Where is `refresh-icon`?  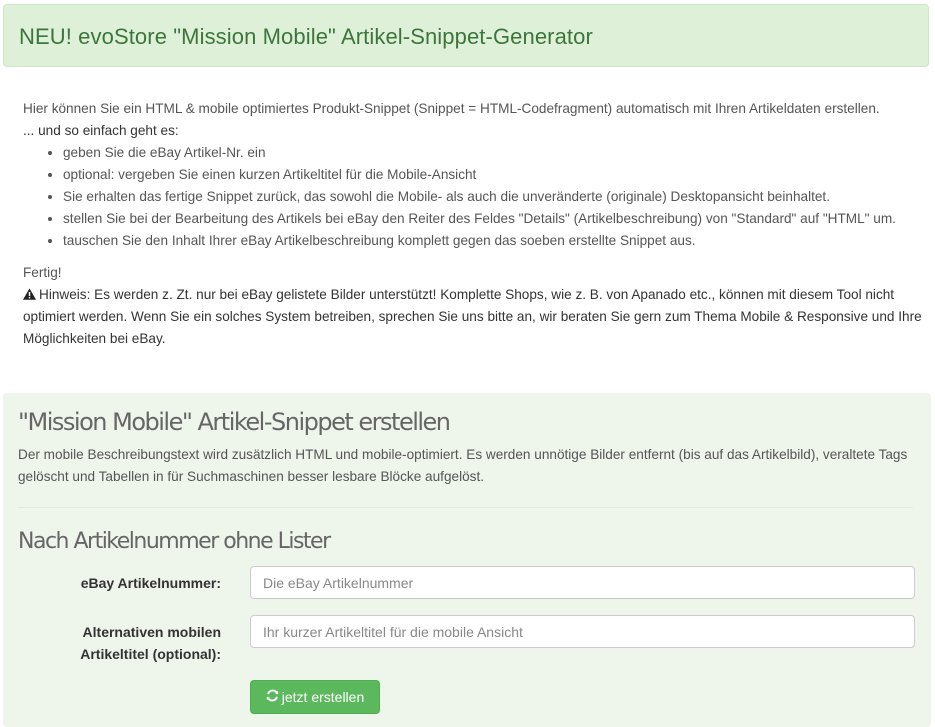
refresh-icon is located at coordinates (272, 697).